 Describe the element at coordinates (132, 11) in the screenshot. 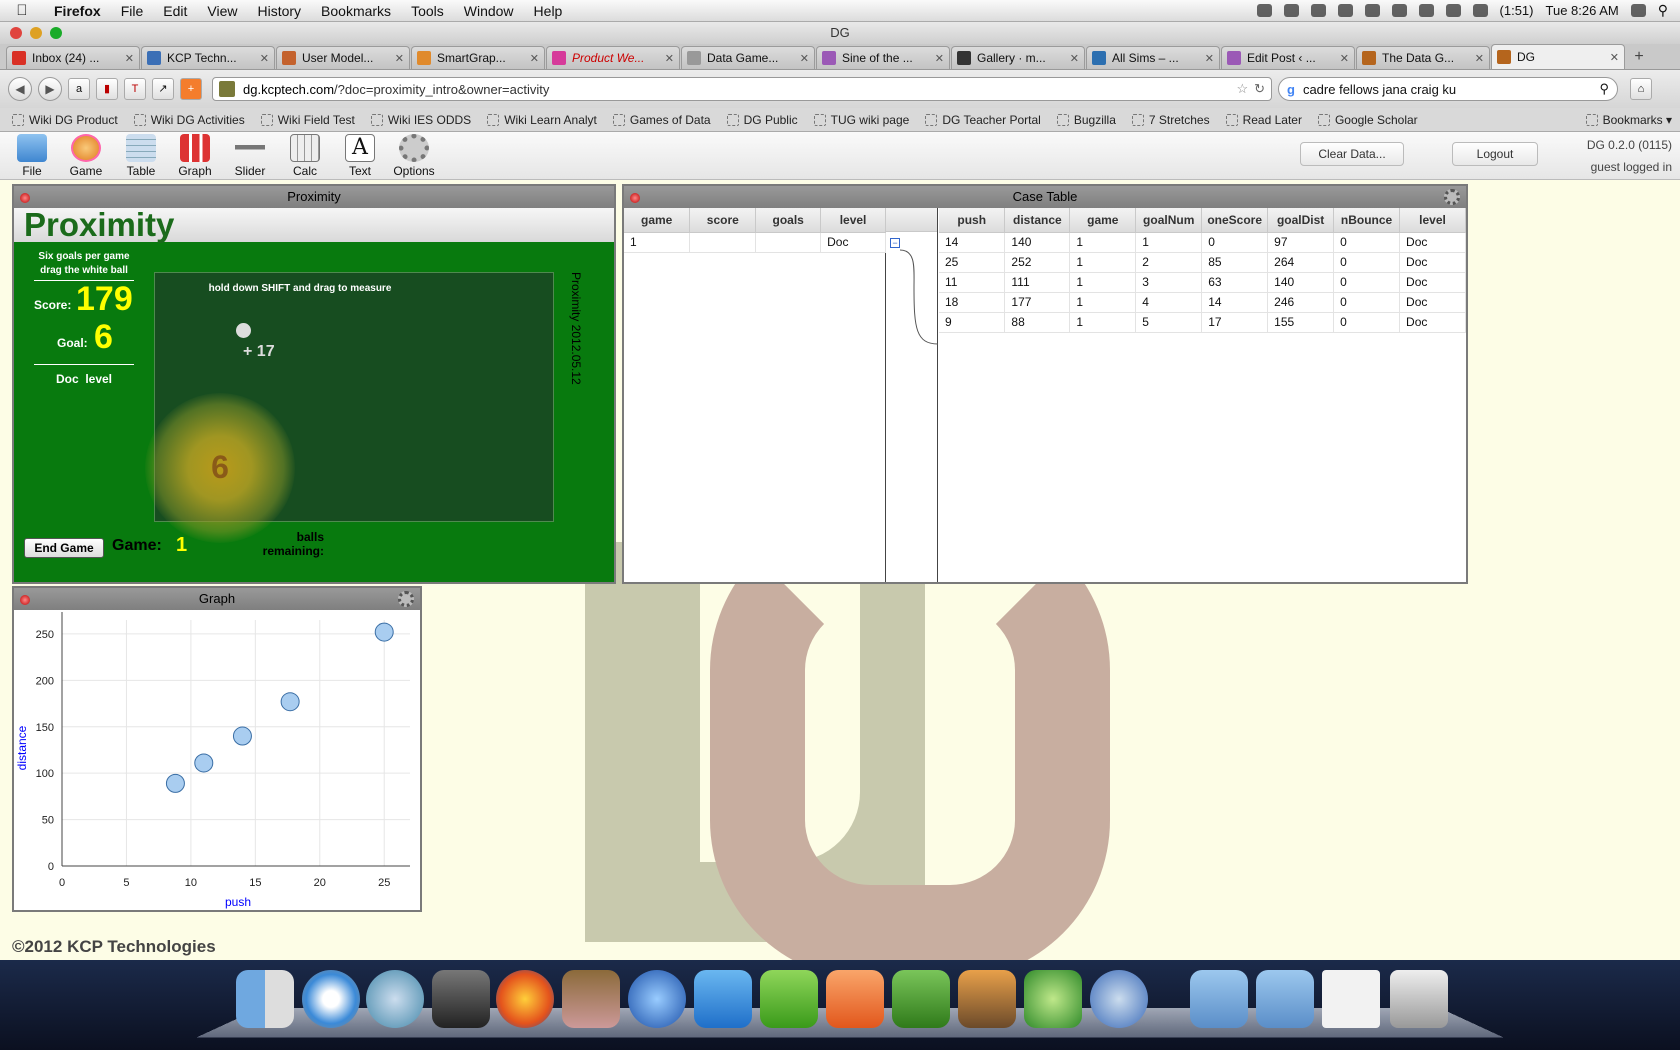

I see `menu-file: File` at that location.